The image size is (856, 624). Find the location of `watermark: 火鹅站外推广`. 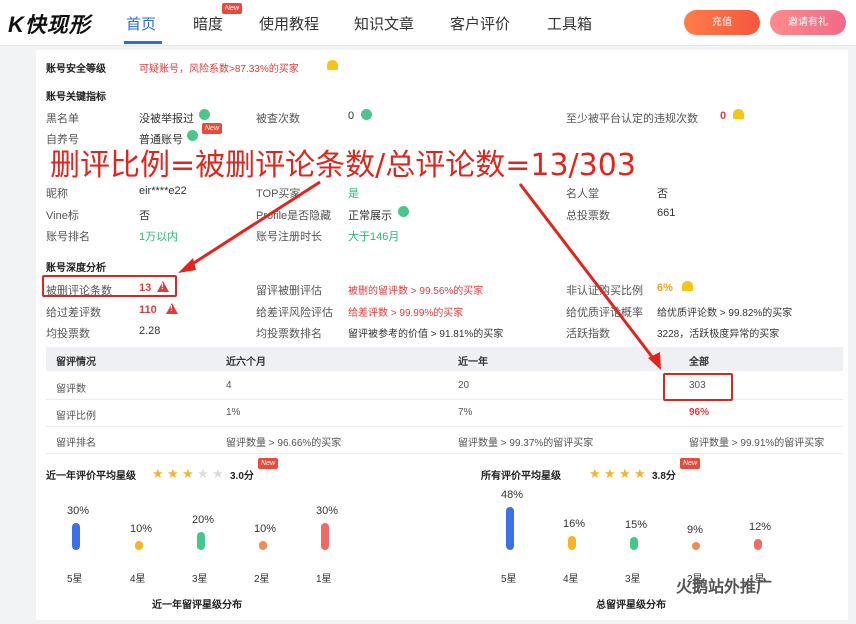

watermark: 火鹅站外推广 is located at coordinates (724, 587).